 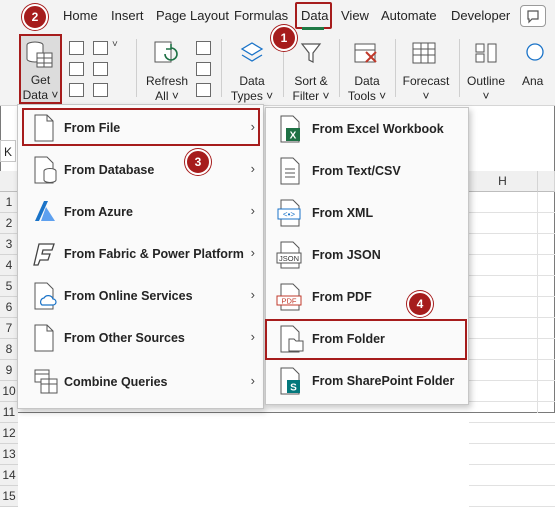 What do you see at coordinates (140, 170) in the screenshot?
I see `menu-item-from-database: From Database ›` at bounding box center [140, 170].